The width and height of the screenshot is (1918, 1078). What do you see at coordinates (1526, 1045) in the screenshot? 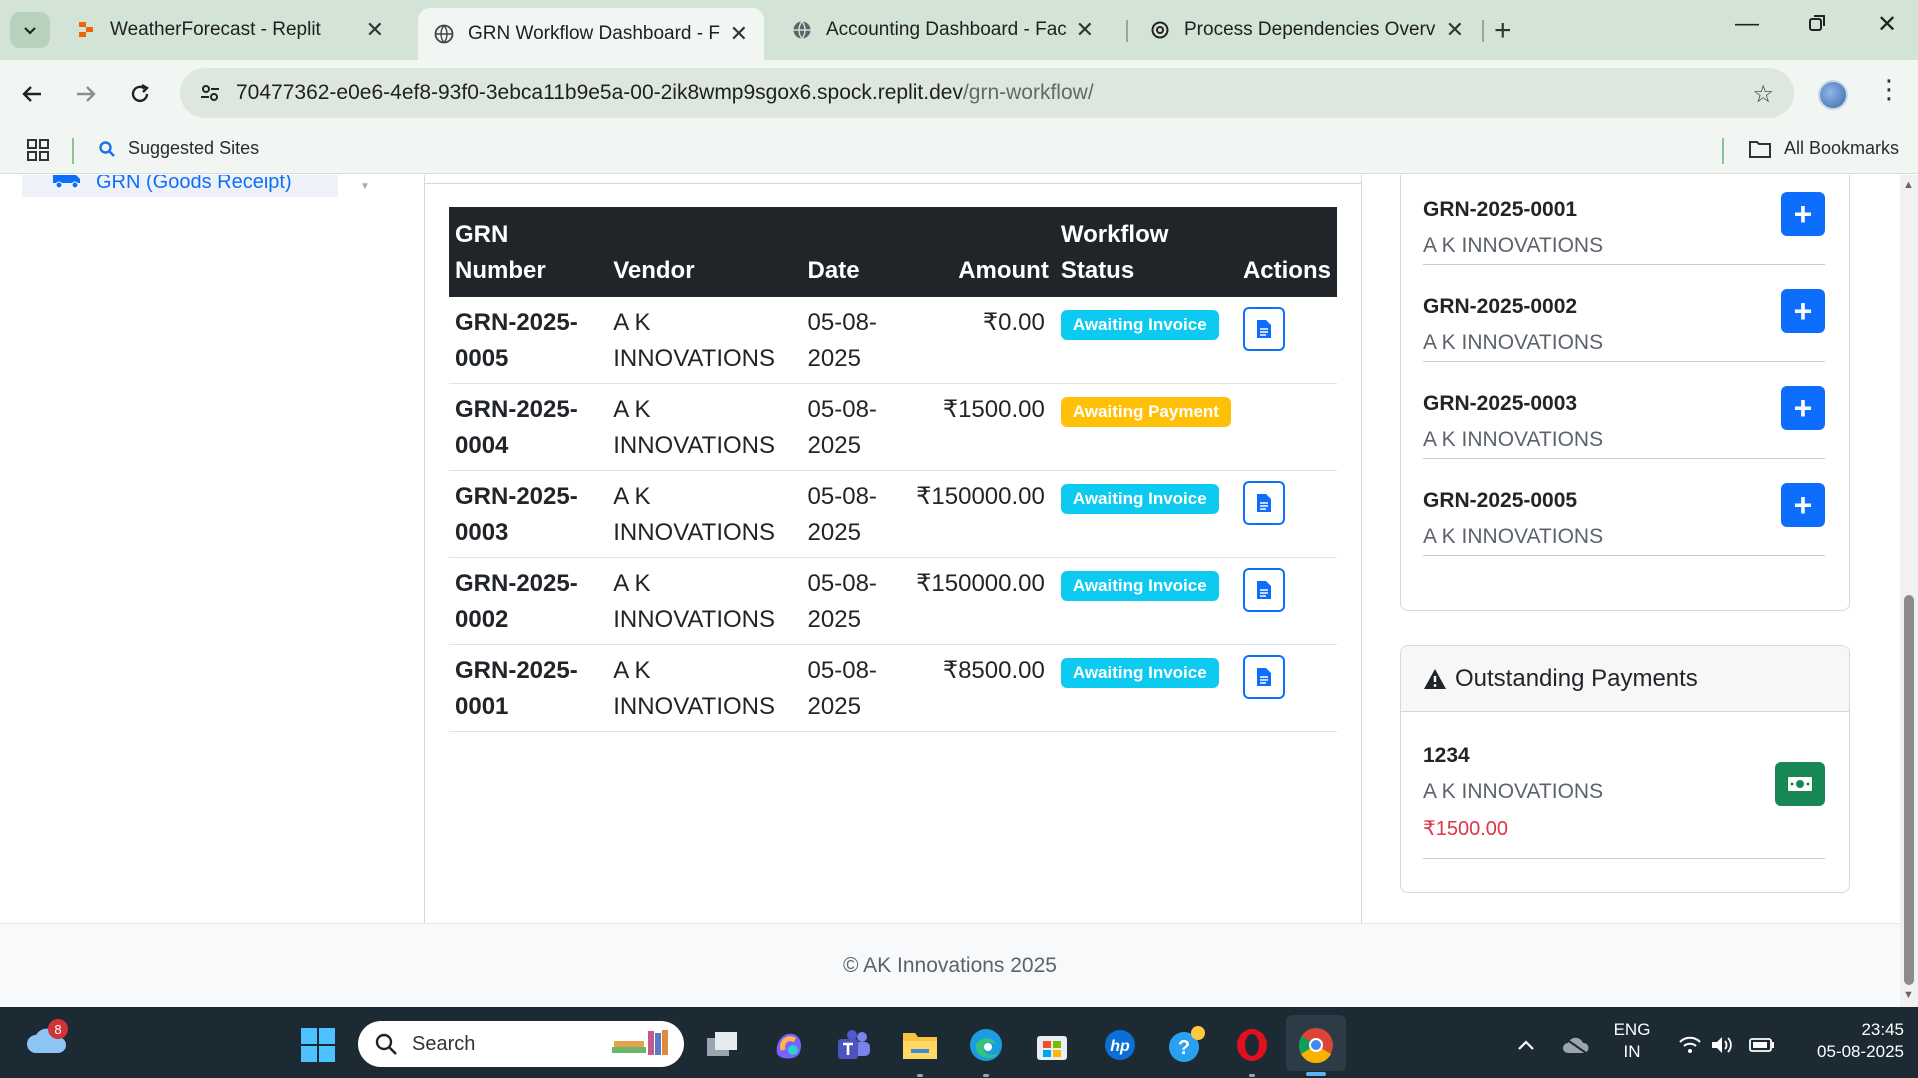
I see `show-hidden-icons-button` at bounding box center [1526, 1045].